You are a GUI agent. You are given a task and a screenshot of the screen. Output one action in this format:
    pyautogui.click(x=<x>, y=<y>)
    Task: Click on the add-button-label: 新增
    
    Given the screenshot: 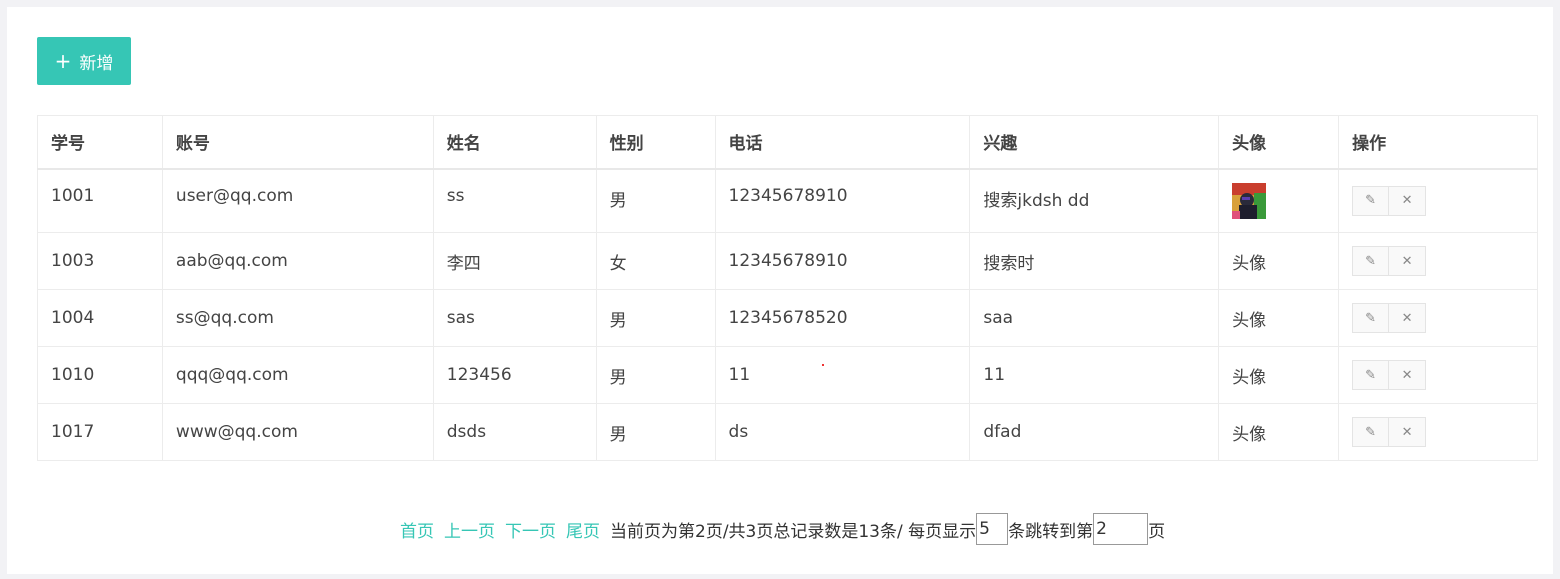 What is the action you would take?
    pyautogui.click(x=96, y=63)
    